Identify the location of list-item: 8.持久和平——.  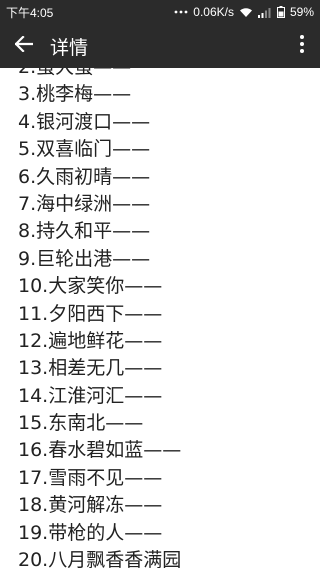
(84, 231).